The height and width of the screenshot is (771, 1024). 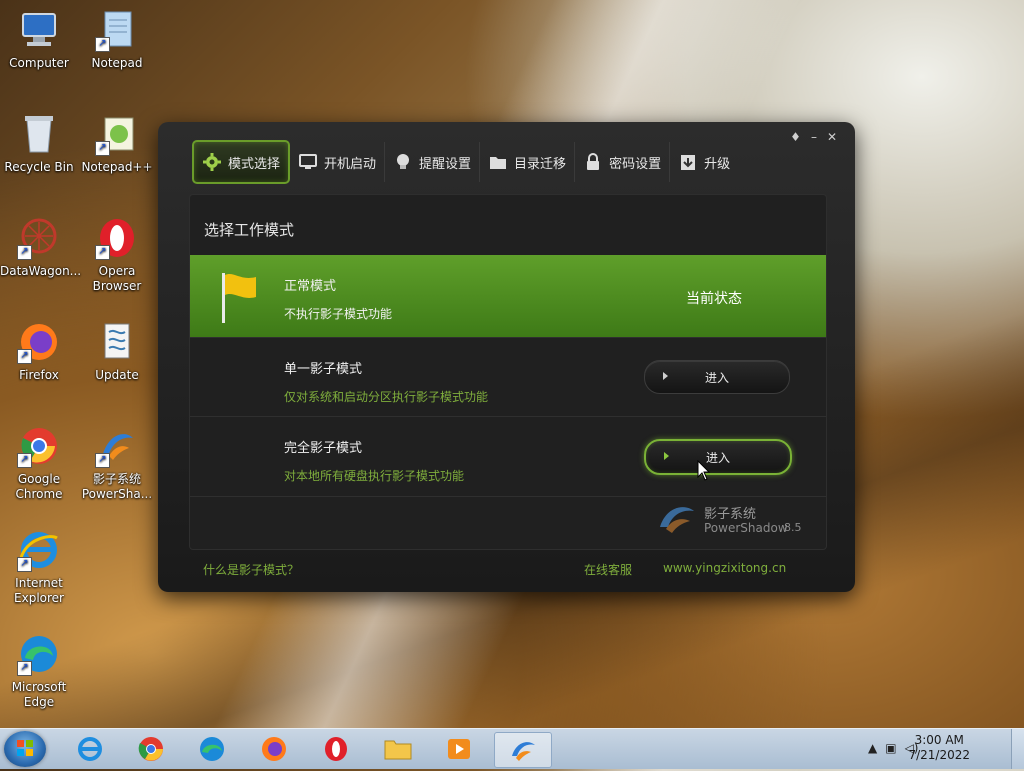 I want to click on mode-row-normal: 正常模式 不执行影子模式功能 当前状态, so click(x=508, y=296).